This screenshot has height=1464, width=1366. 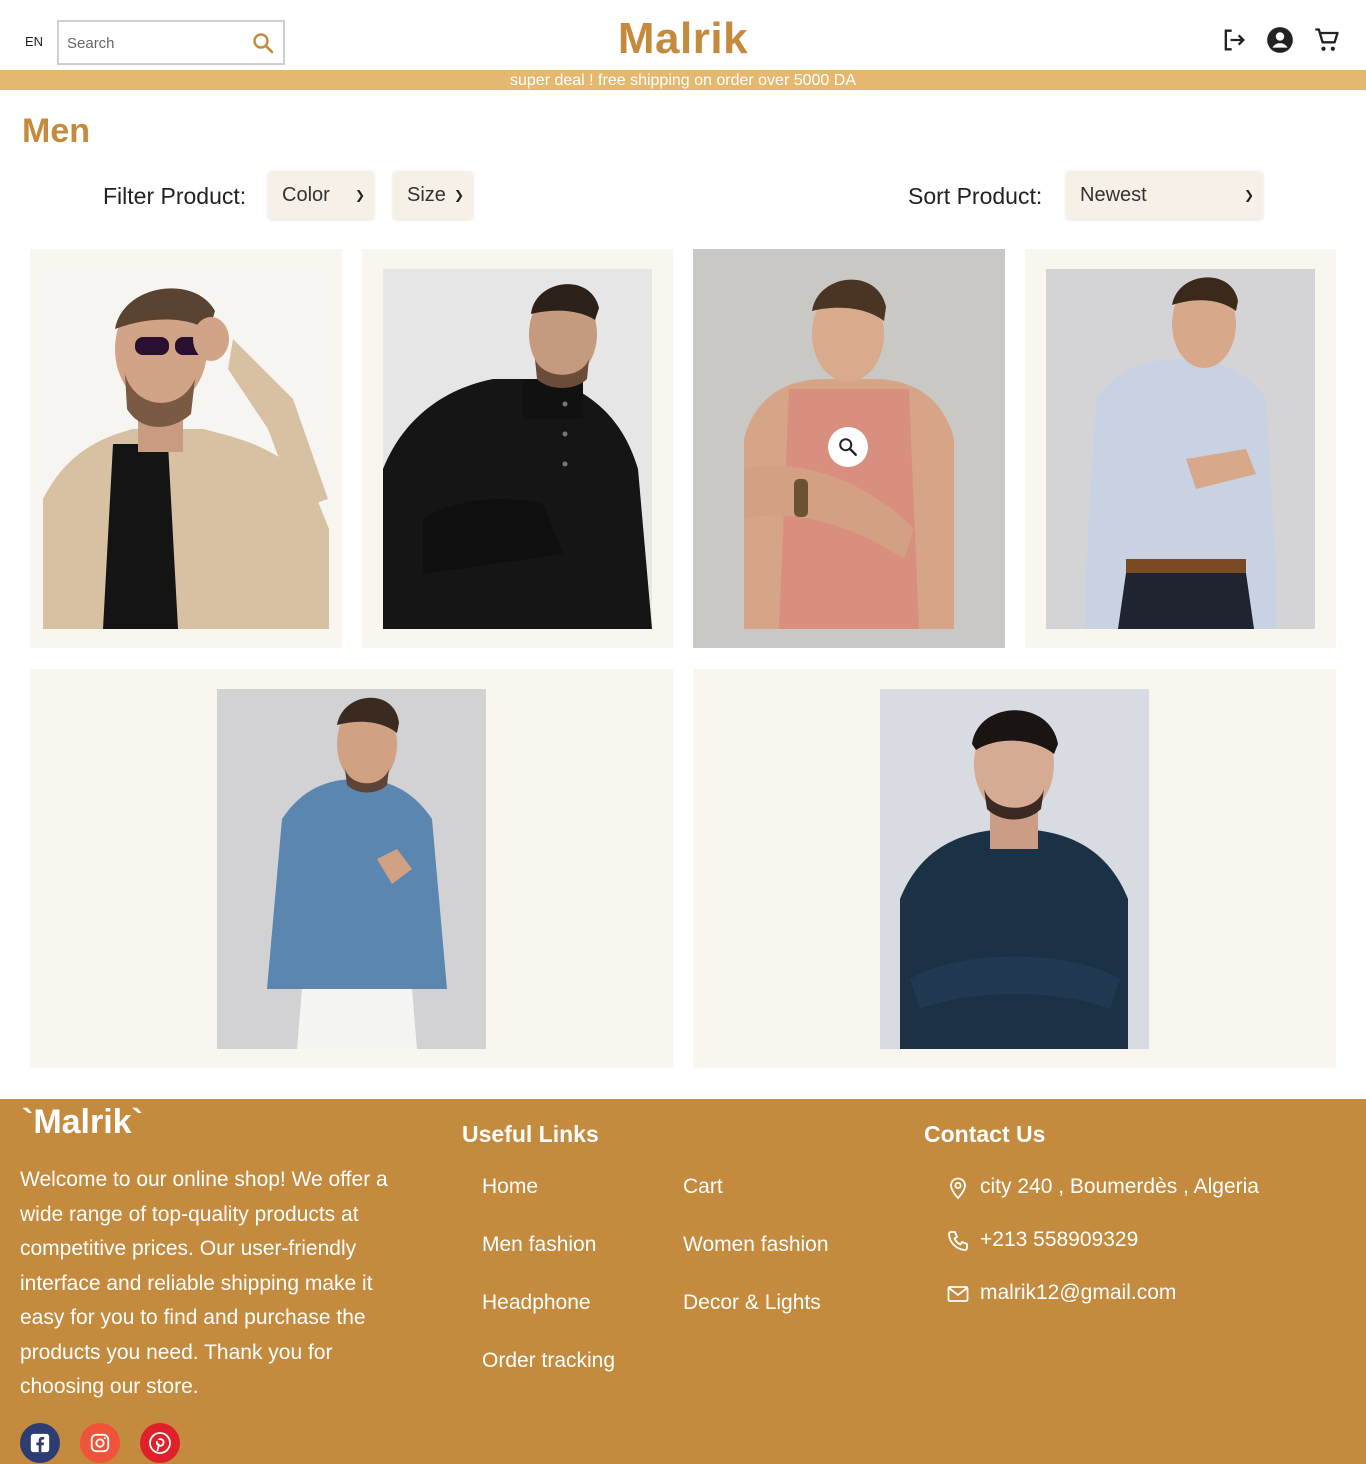 What do you see at coordinates (306, 195) in the screenshot?
I see `color-filter-value: Color` at bounding box center [306, 195].